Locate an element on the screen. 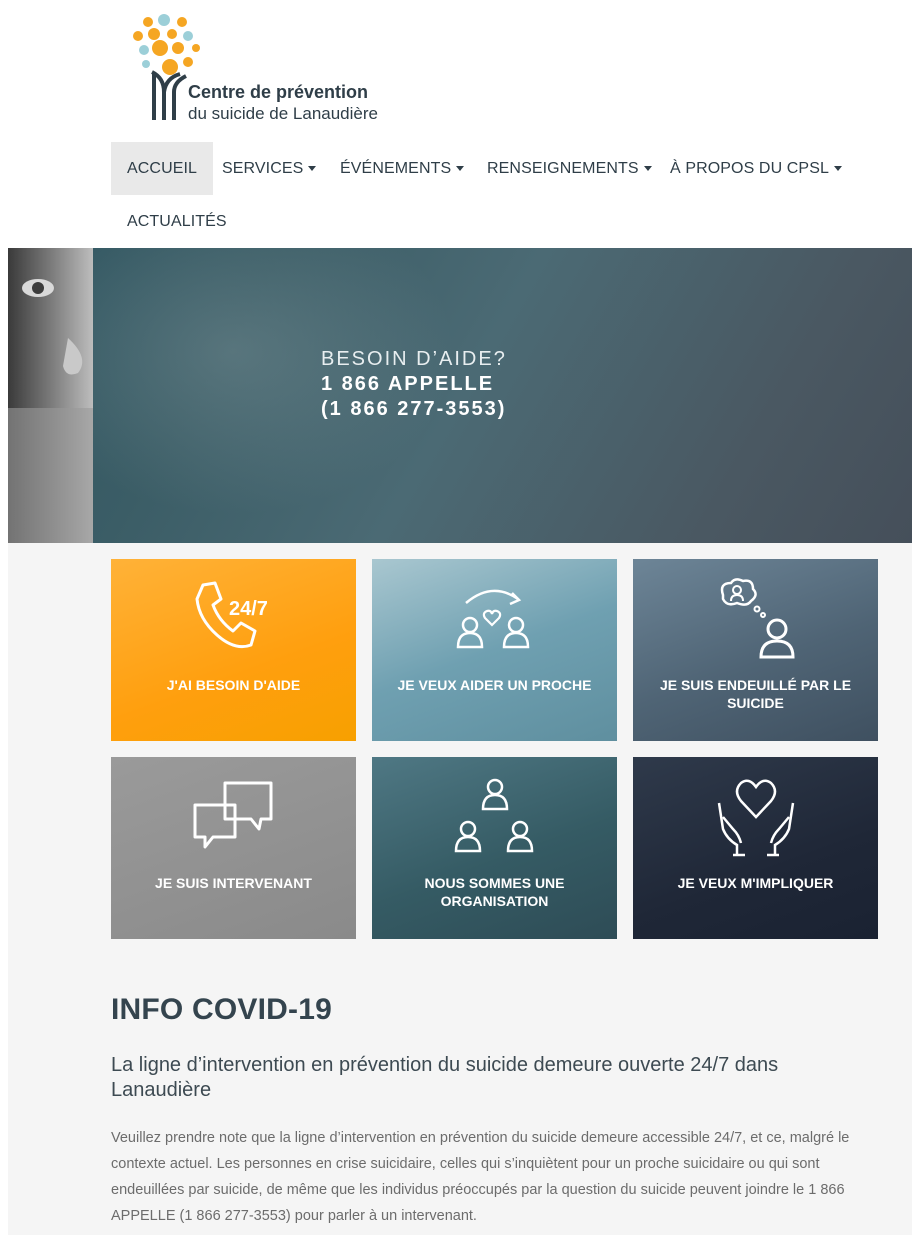 This screenshot has width=912, height=1235. tile-bereaved: JE SUIS ENDEUILLÉ PAR LE SUICIDE is located at coordinates (755, 650).